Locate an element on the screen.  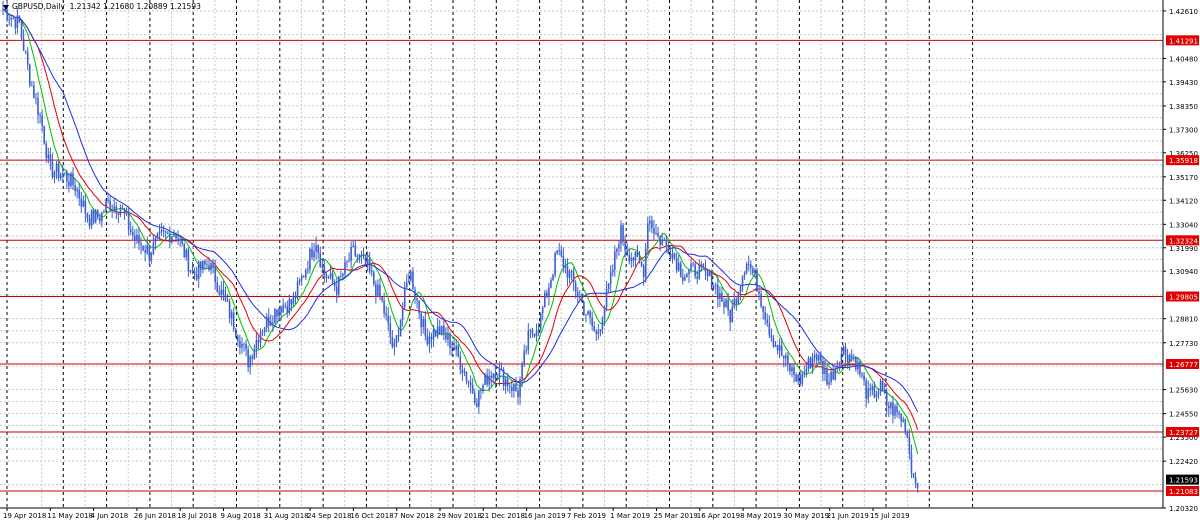
symbol-label: GBPUSD,Daily is located at coordinates (38, 6).